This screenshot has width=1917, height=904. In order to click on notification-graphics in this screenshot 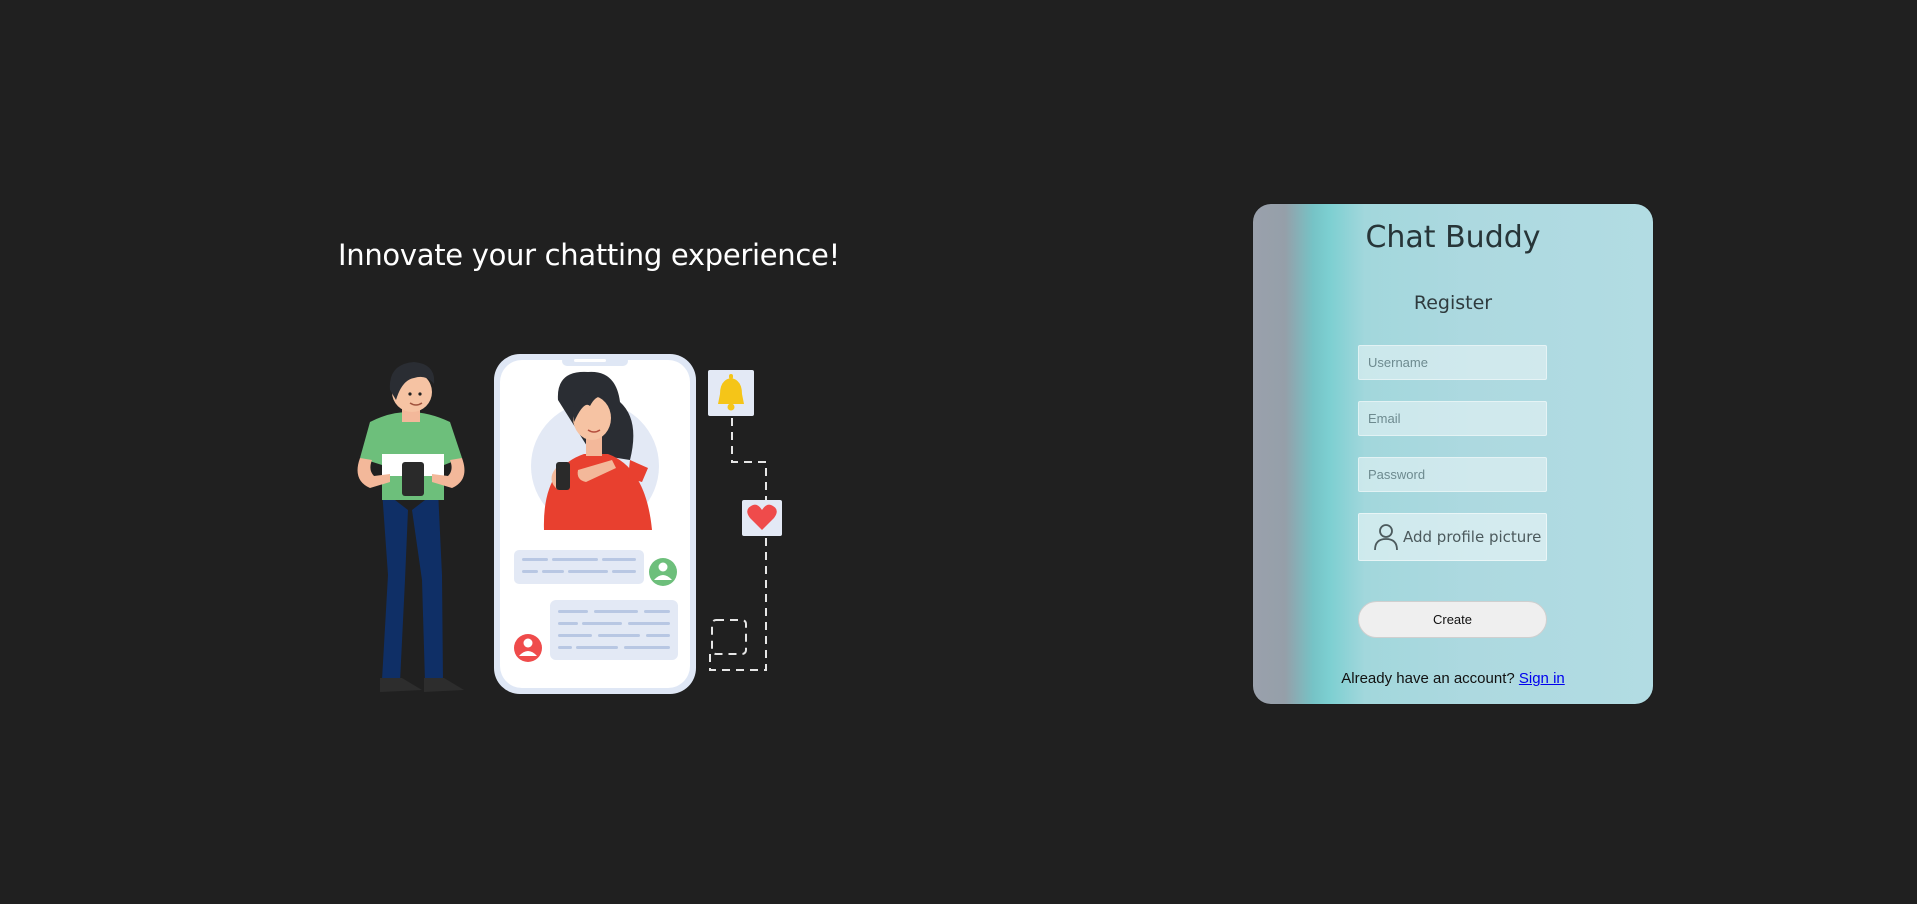, I will do `click(745, 520)`.